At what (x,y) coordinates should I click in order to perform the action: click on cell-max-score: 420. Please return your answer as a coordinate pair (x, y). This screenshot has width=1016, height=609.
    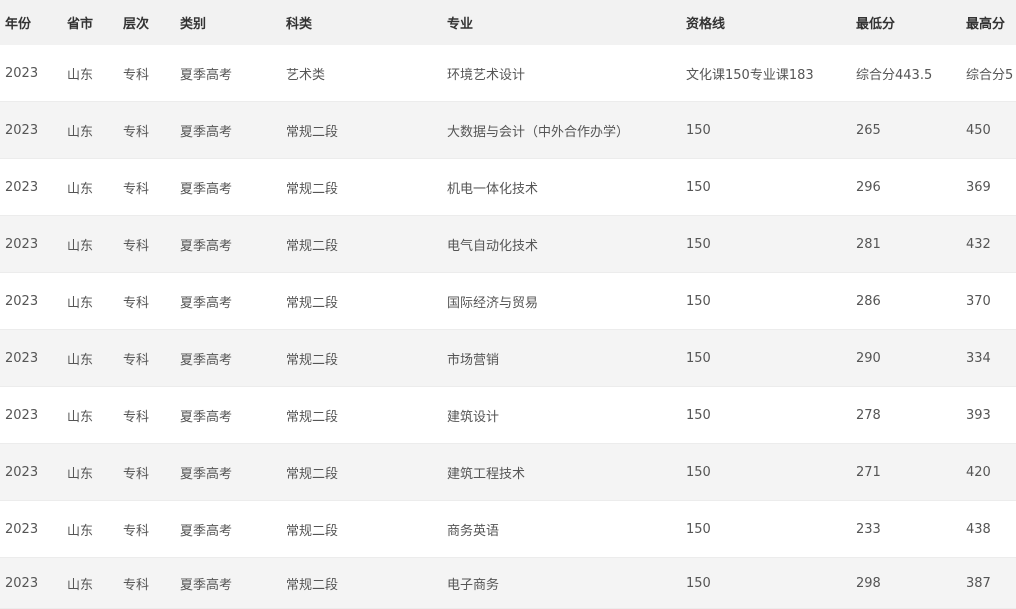
    Looking at the image, I should click on (978, 472).